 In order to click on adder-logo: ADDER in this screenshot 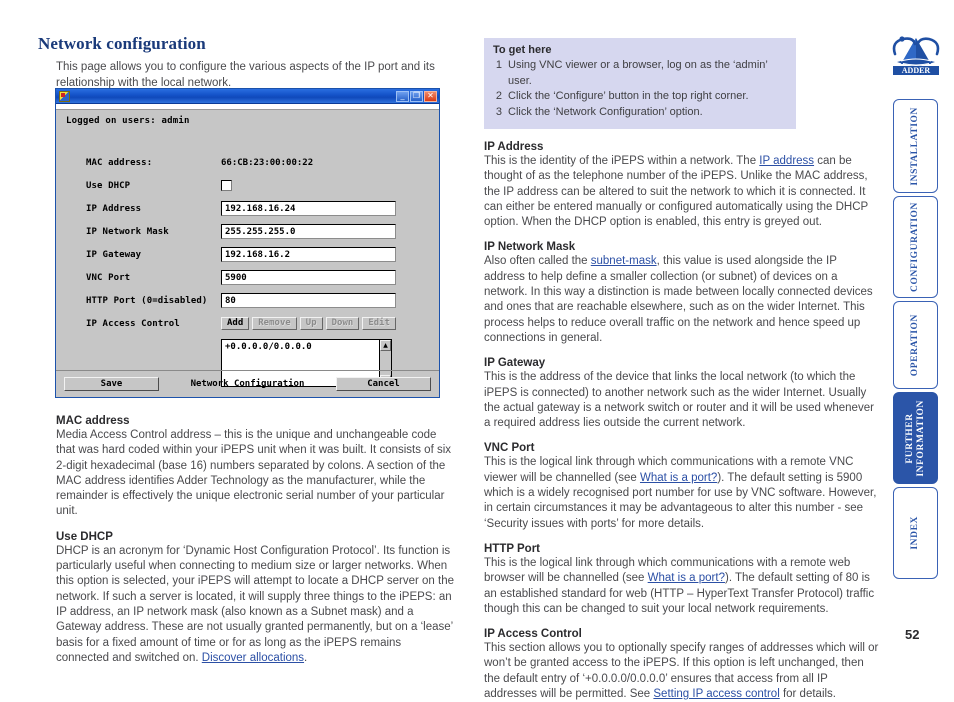, I will do `click(916, 57)`.